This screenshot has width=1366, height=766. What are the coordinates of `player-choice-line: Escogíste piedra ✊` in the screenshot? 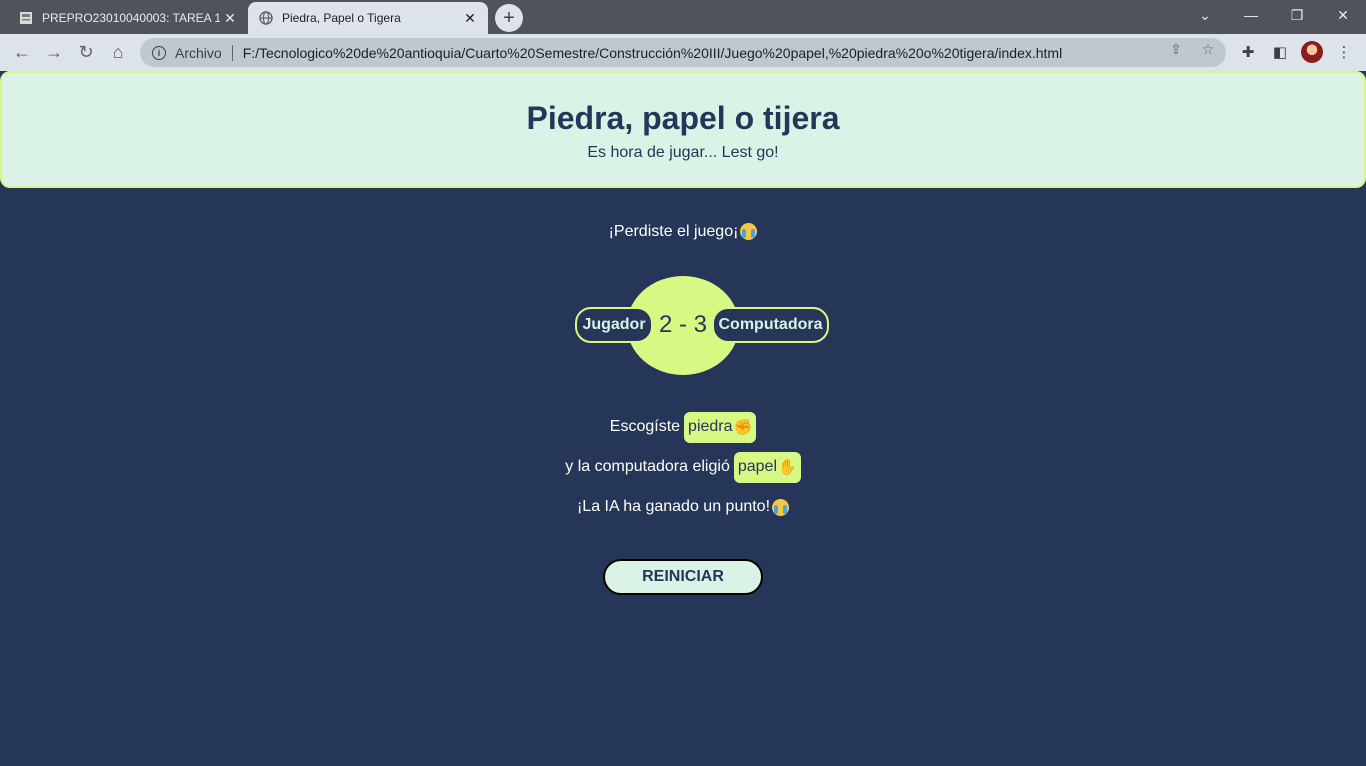 It's located at (683, 427).